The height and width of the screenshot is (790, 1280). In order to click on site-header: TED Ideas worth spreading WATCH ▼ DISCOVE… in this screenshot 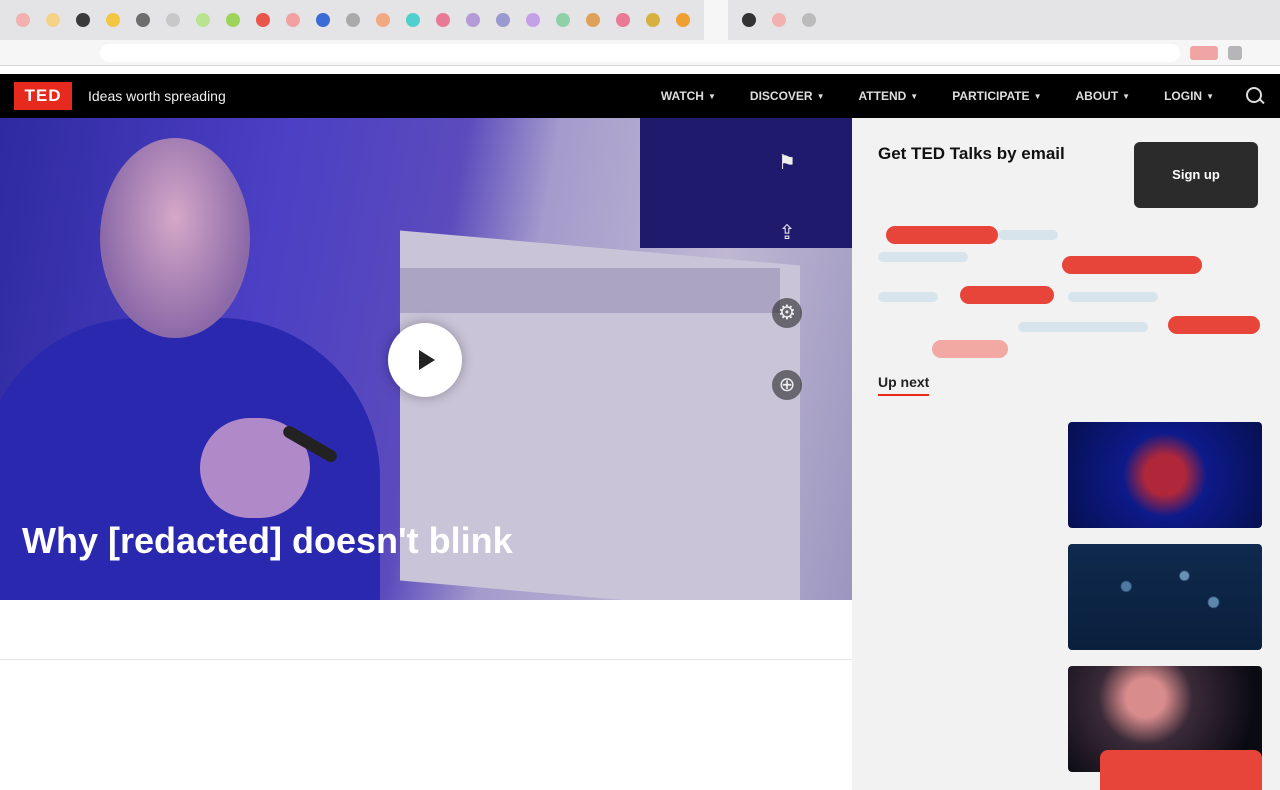, I will do `click(640, 96)`.